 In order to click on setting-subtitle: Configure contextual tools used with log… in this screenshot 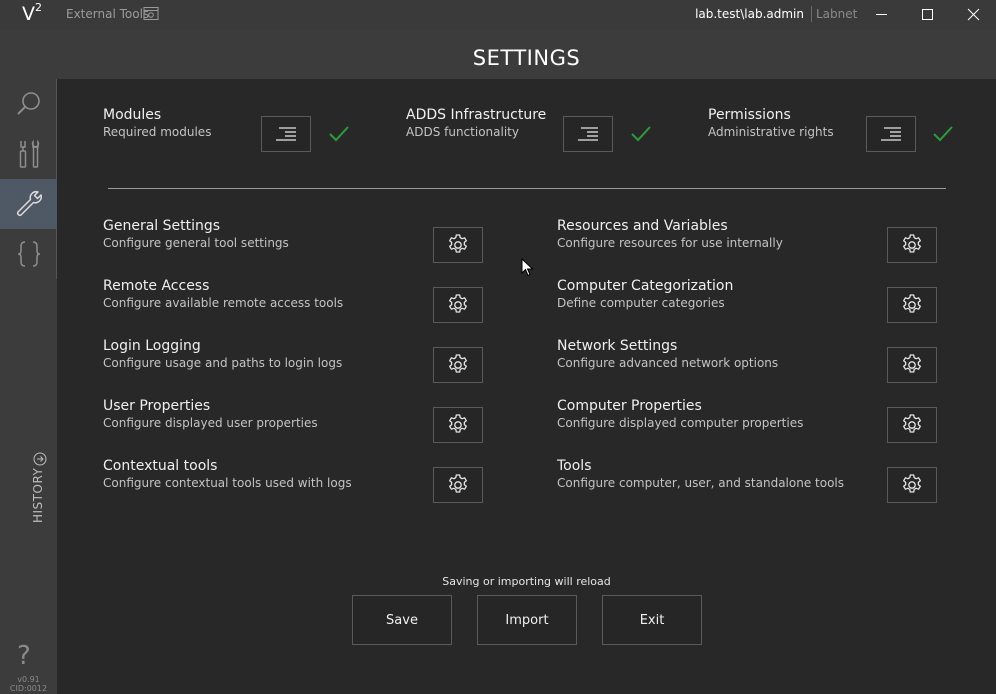, I will do `click(227, 483)`.